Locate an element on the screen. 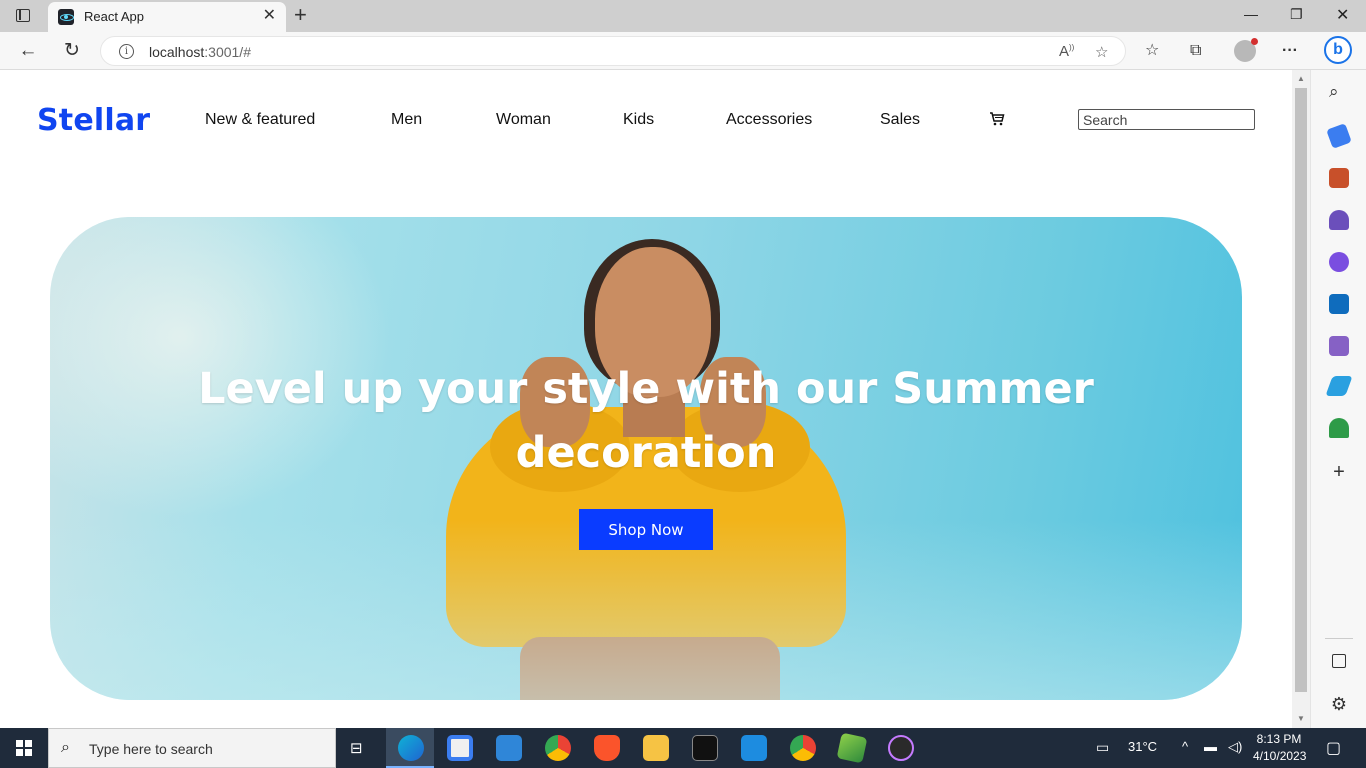 Image resolution: width=1366 pixels, height=768 pixels. nav-kids: Kids is located at coordinates (638, 120).